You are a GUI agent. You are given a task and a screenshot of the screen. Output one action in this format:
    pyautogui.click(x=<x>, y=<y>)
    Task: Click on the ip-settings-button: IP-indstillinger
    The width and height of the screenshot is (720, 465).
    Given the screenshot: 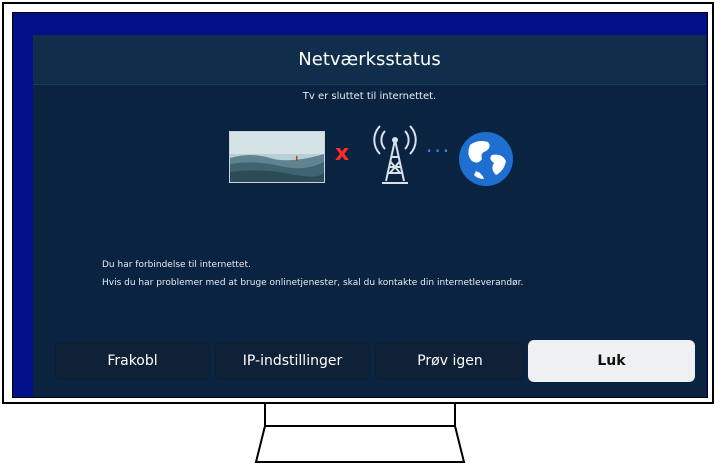 What is the action you would take?
    pyautogui.click(x=292, y=361)
    